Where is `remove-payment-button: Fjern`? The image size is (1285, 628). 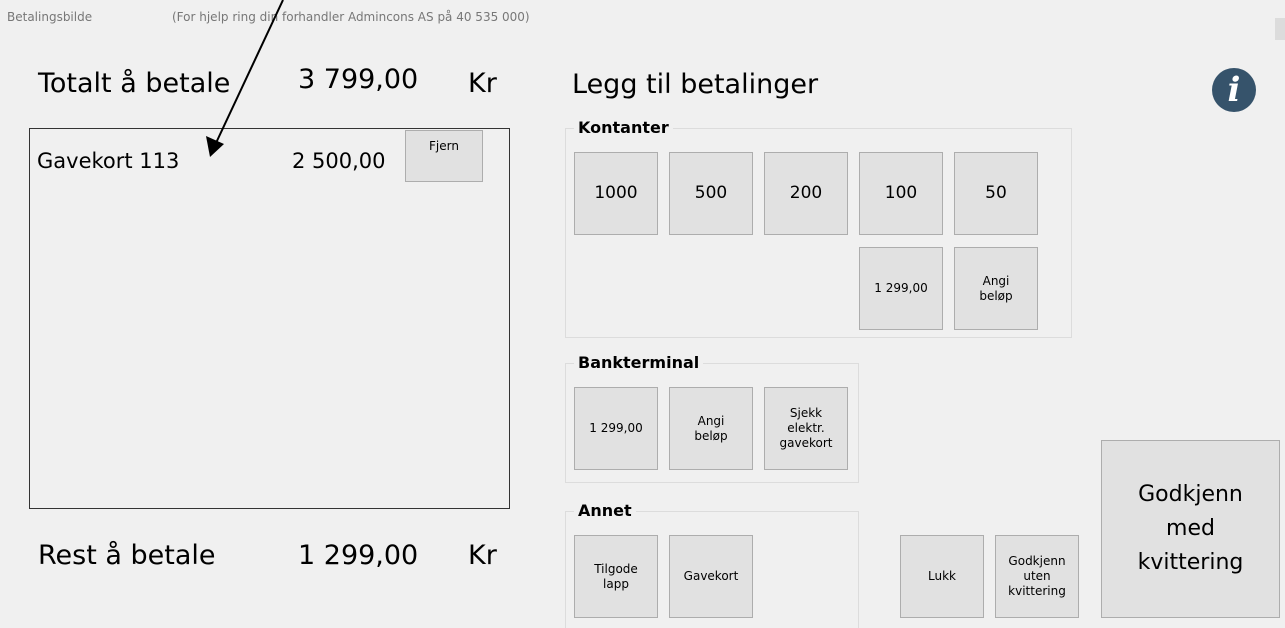 remove-payment-button: Fjern is located at coordinates (444, 156).